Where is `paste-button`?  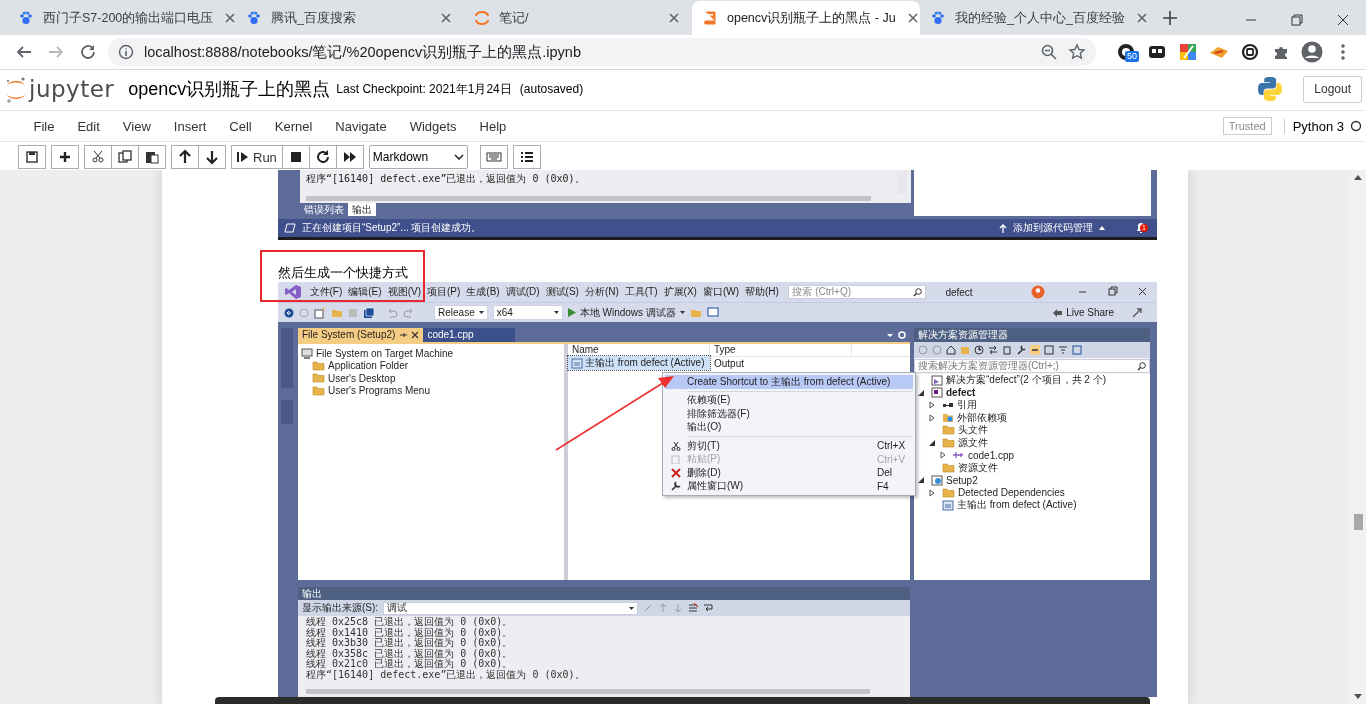
paste-button is located at coordinates (152, 157).